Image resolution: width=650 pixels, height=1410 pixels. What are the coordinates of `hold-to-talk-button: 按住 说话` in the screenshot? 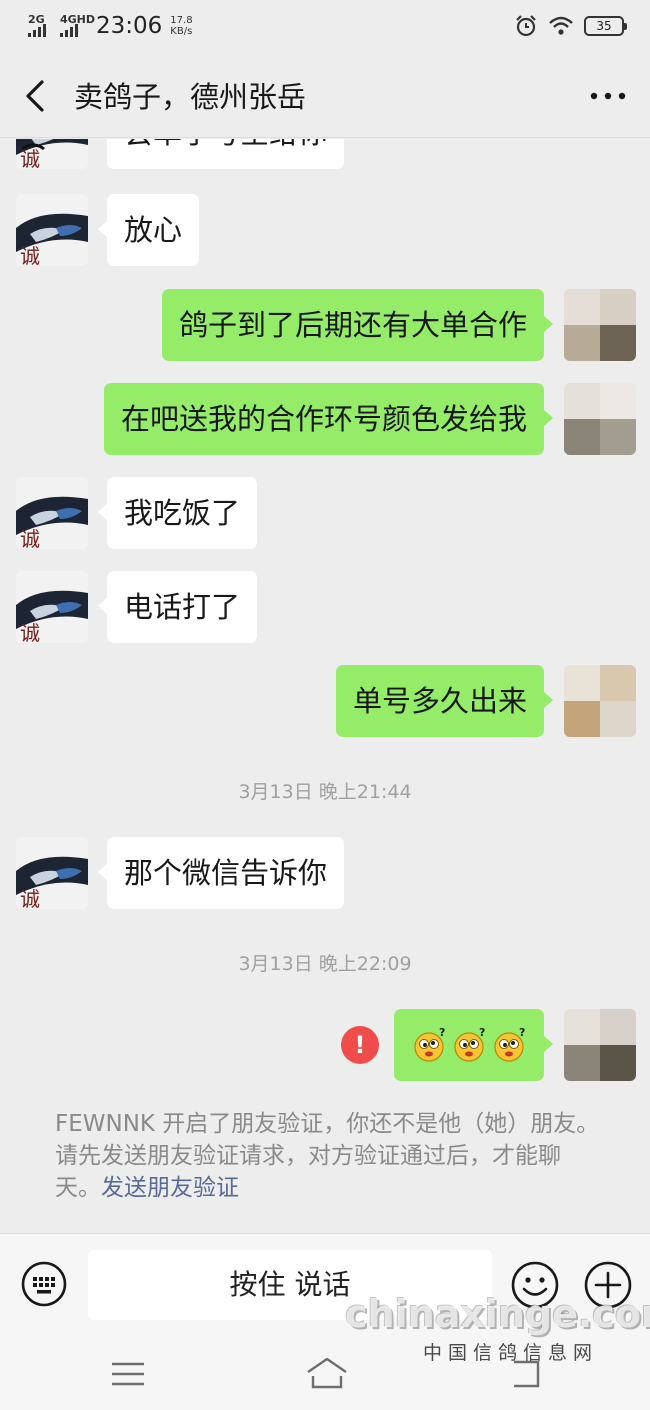 It's located at (290, 1285).